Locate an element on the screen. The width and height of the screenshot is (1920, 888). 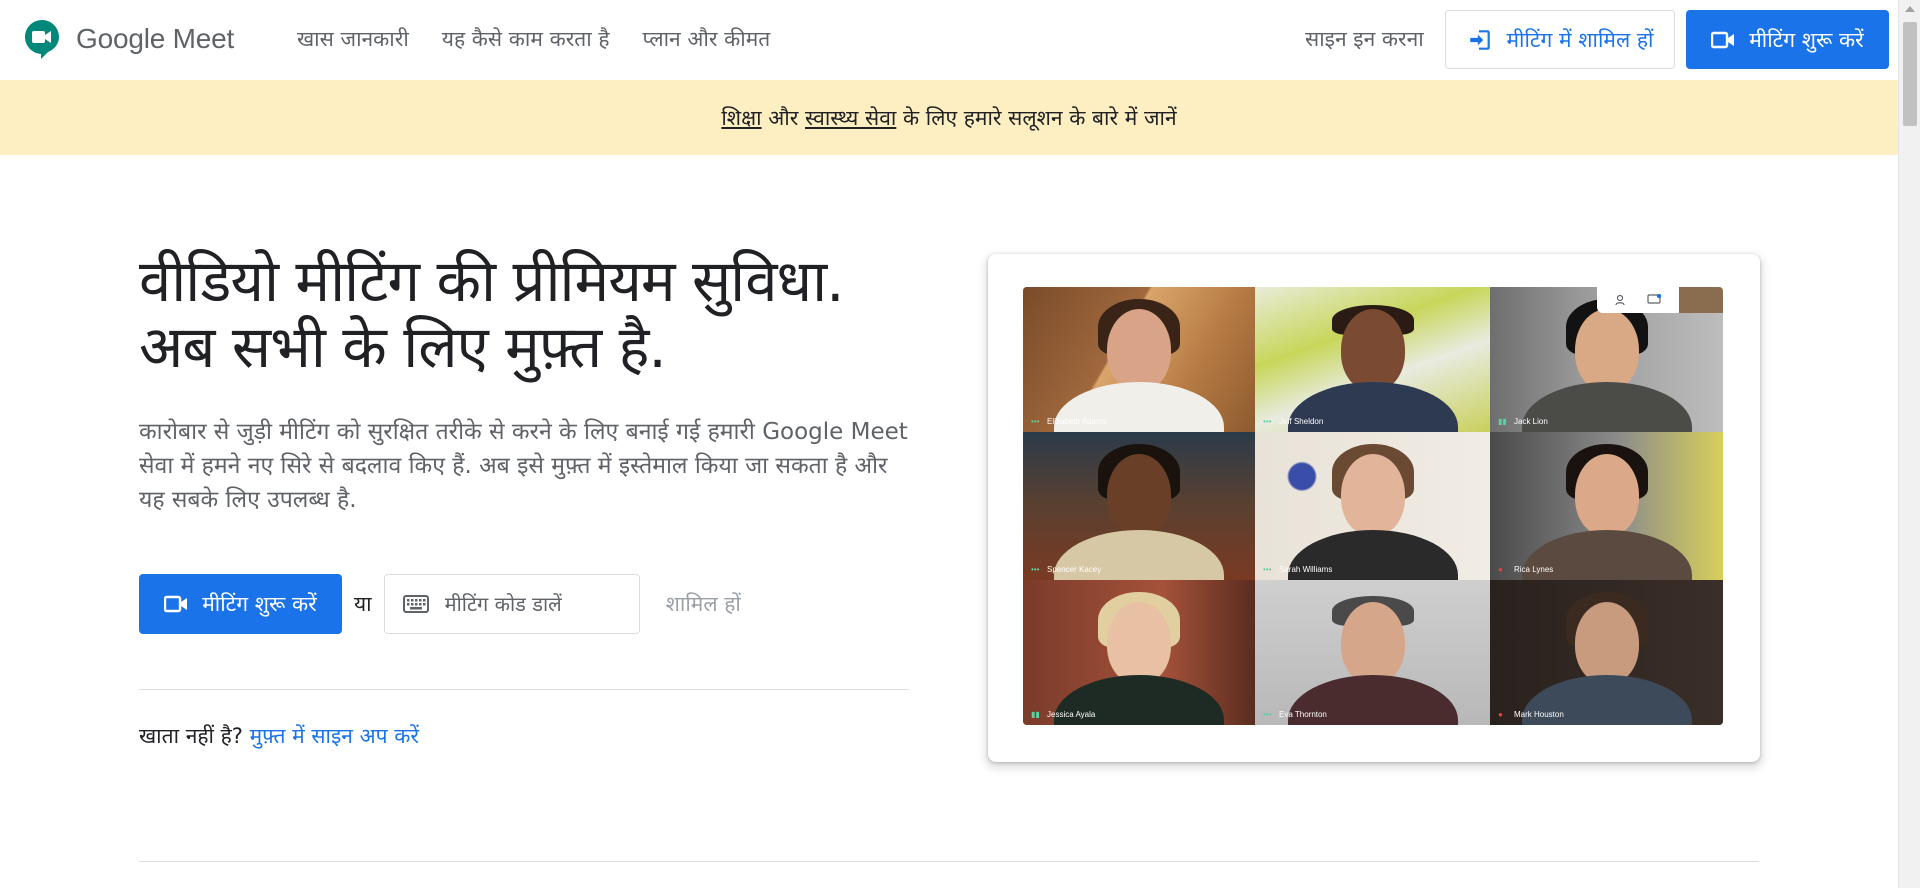
meeting-code-input is located at coordinates (534, 604).